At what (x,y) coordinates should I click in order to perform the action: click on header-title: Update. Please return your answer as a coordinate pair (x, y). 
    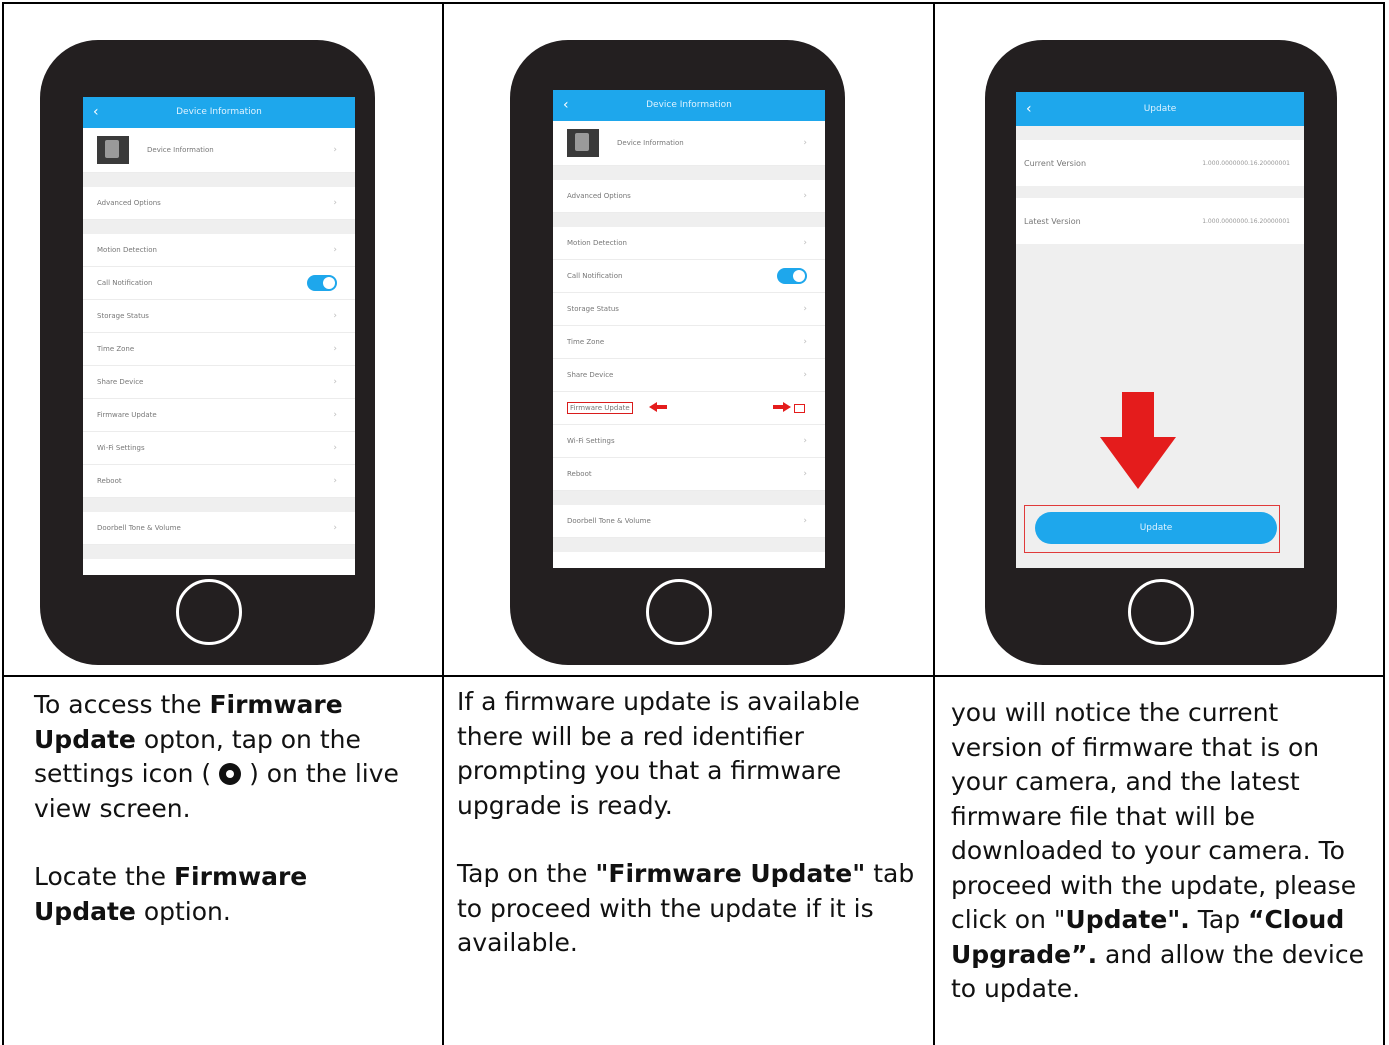
    Looking at the image, I should click on (1160, 109).